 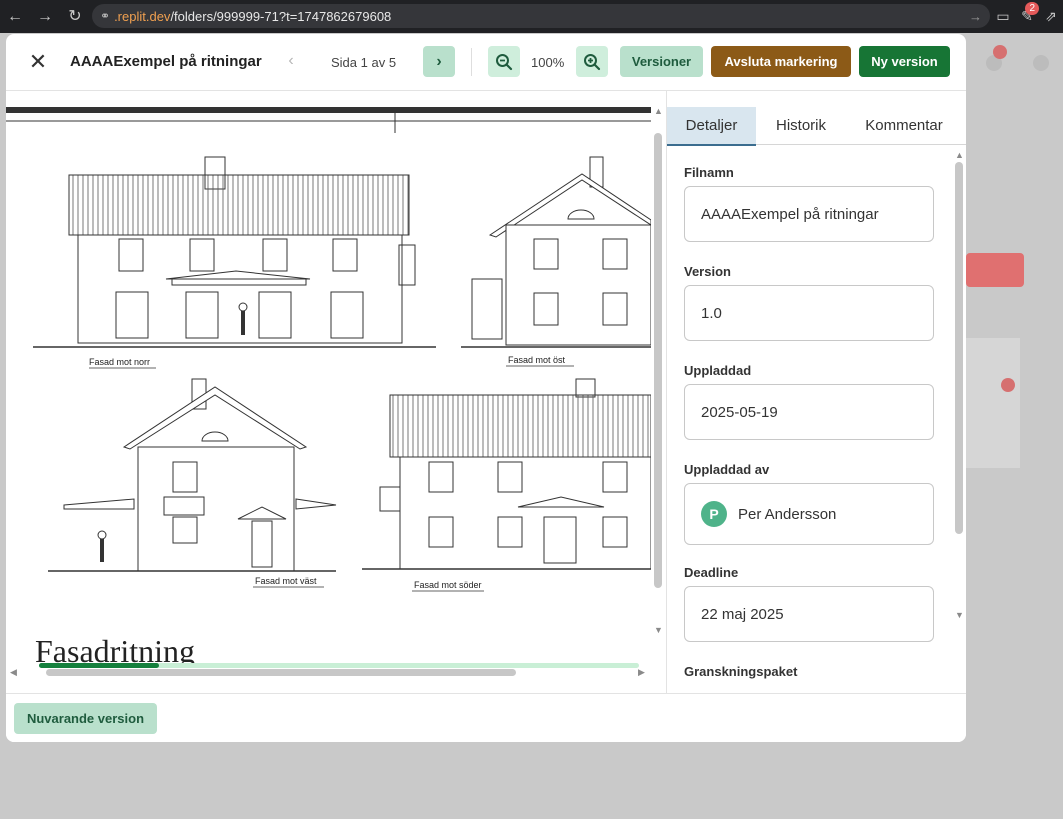 What do you see at coordinates (166, 61) in the screenshot?
I see `document-title: AAAAExempel på ritningar` at bounding box center [166, 61].